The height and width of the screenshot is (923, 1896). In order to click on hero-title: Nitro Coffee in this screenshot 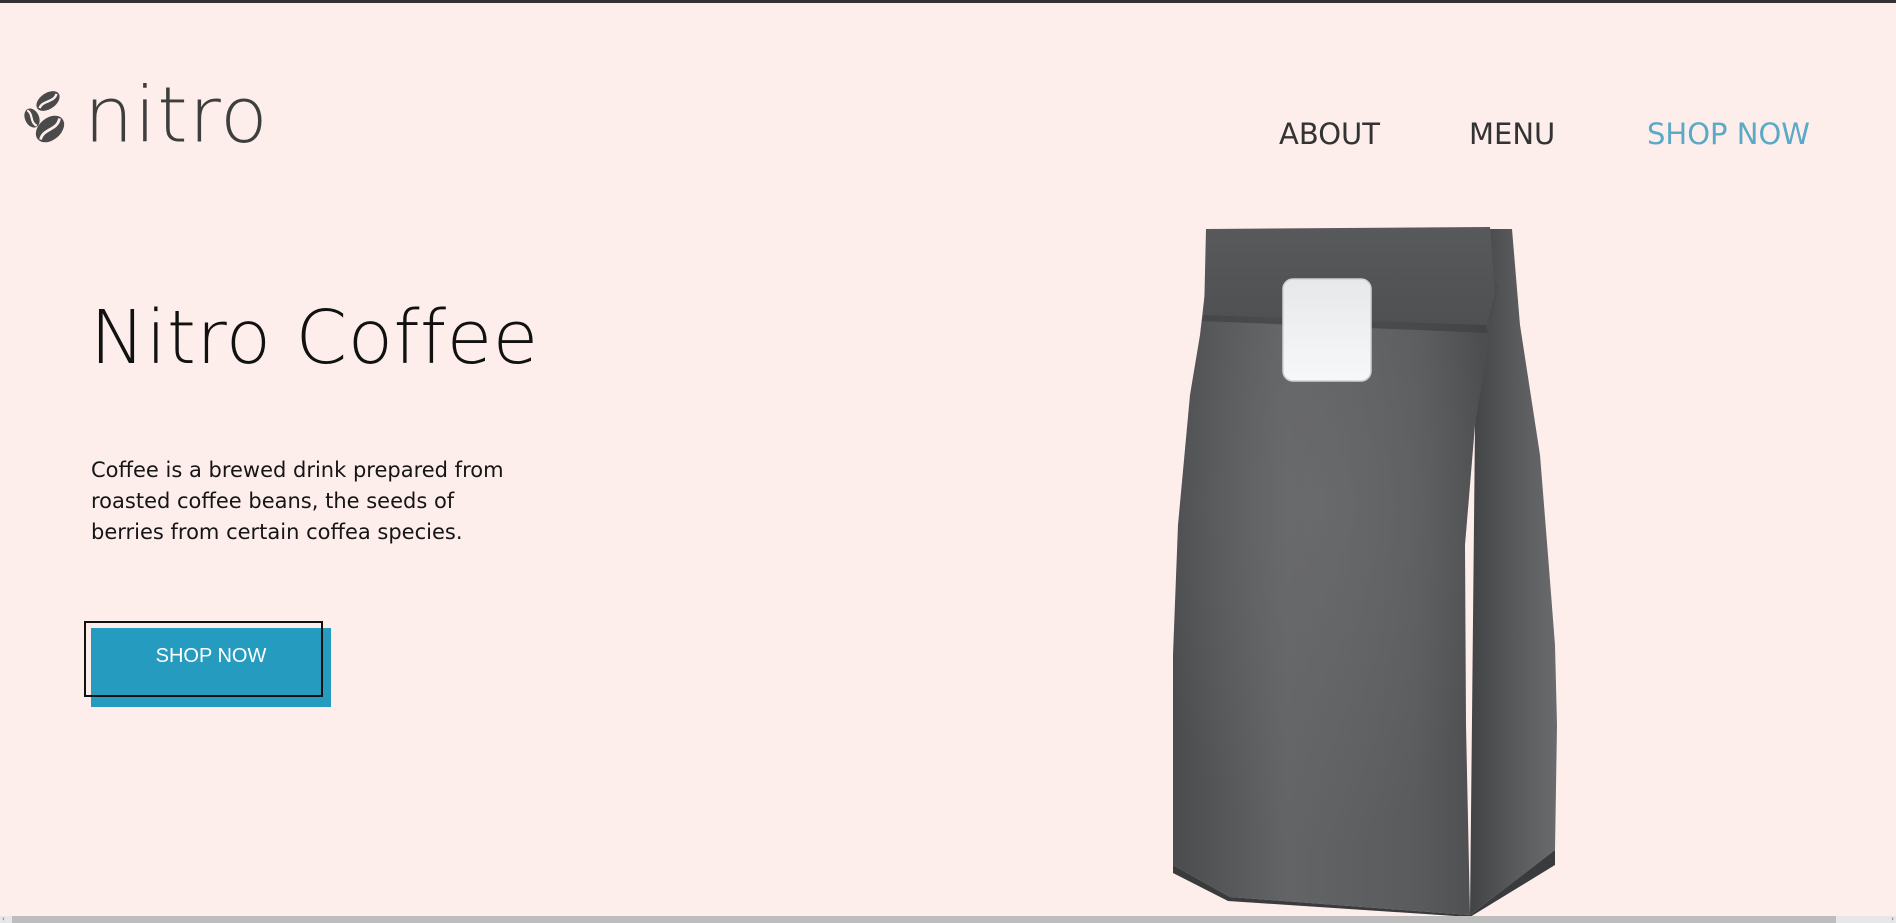, I will do `click(314, 338)`.